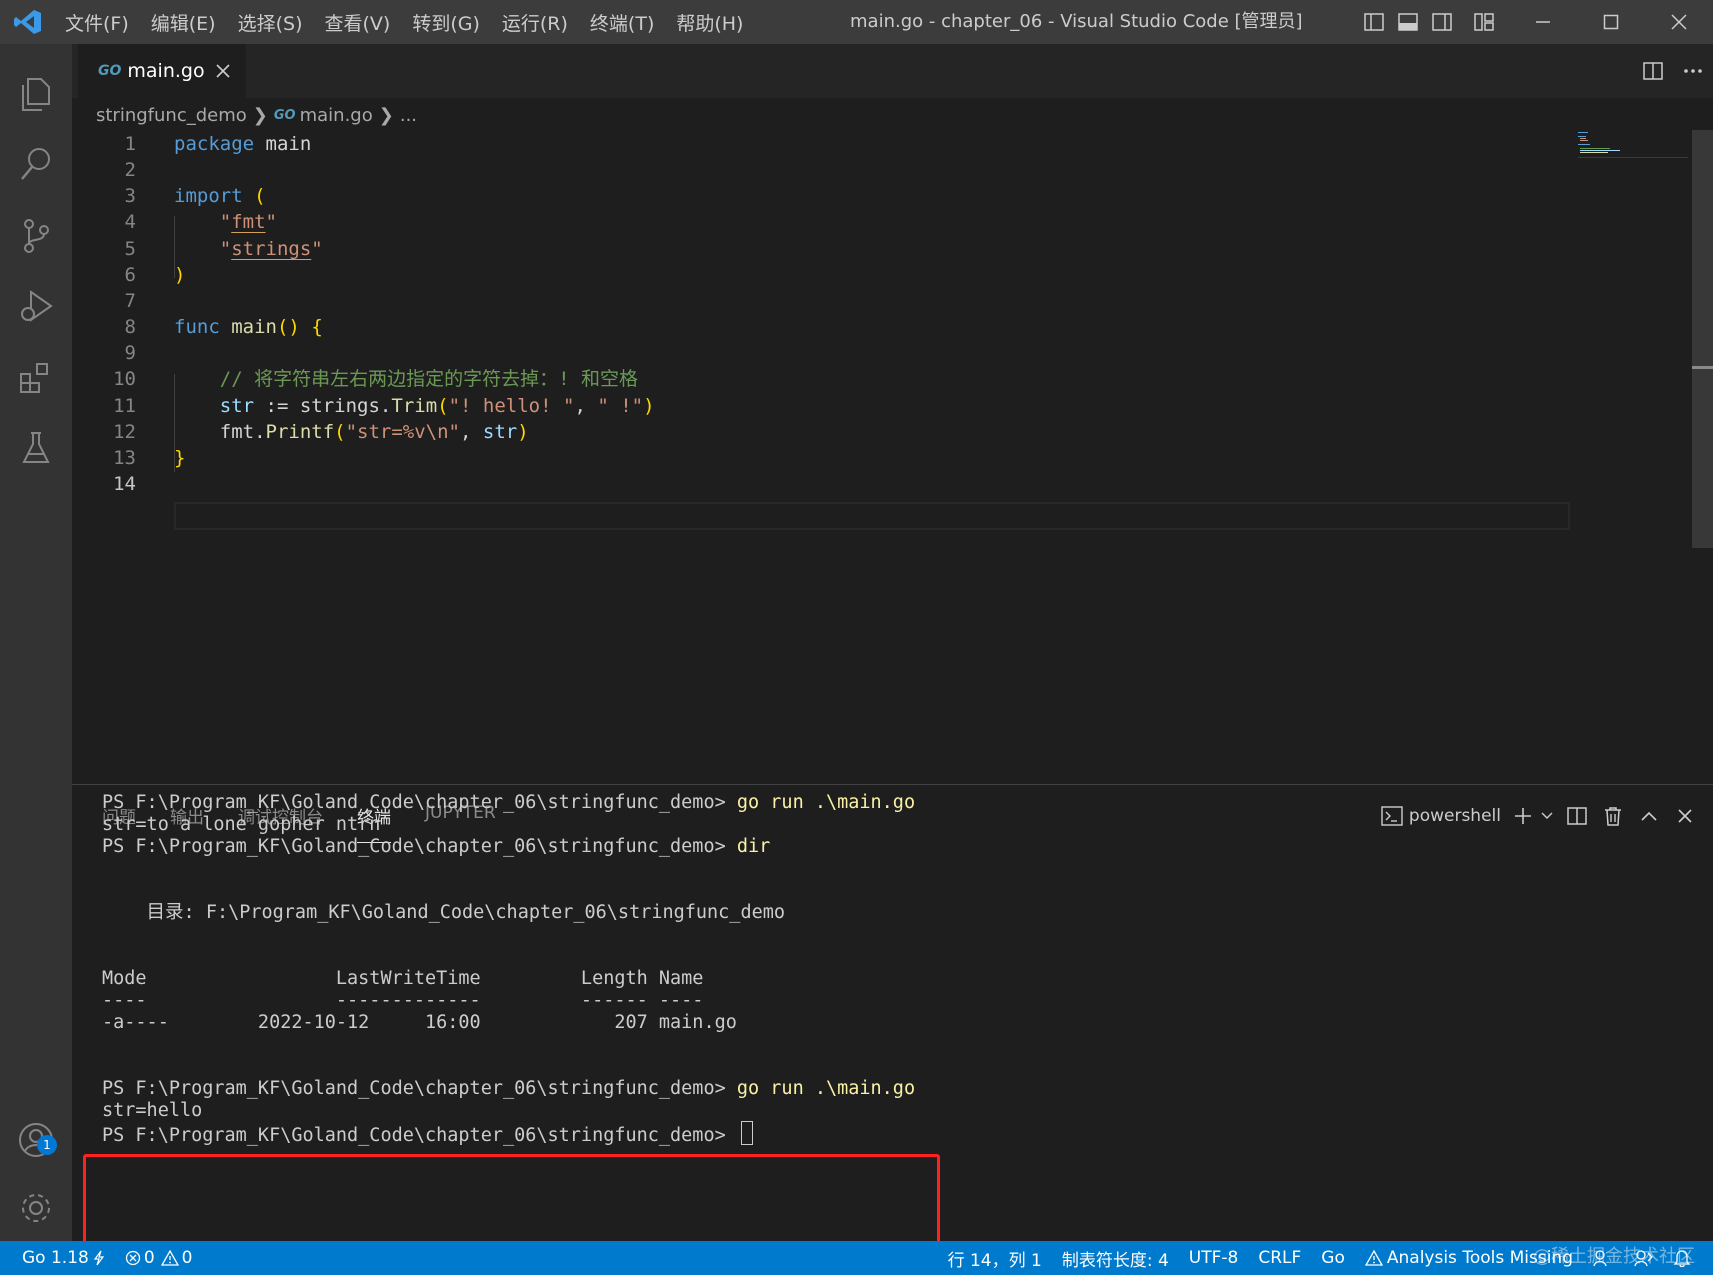 The width and height of the screenshot is (1713, 1275). I want to click on editor-tab-bar: GO main.go, so click(892, 71).